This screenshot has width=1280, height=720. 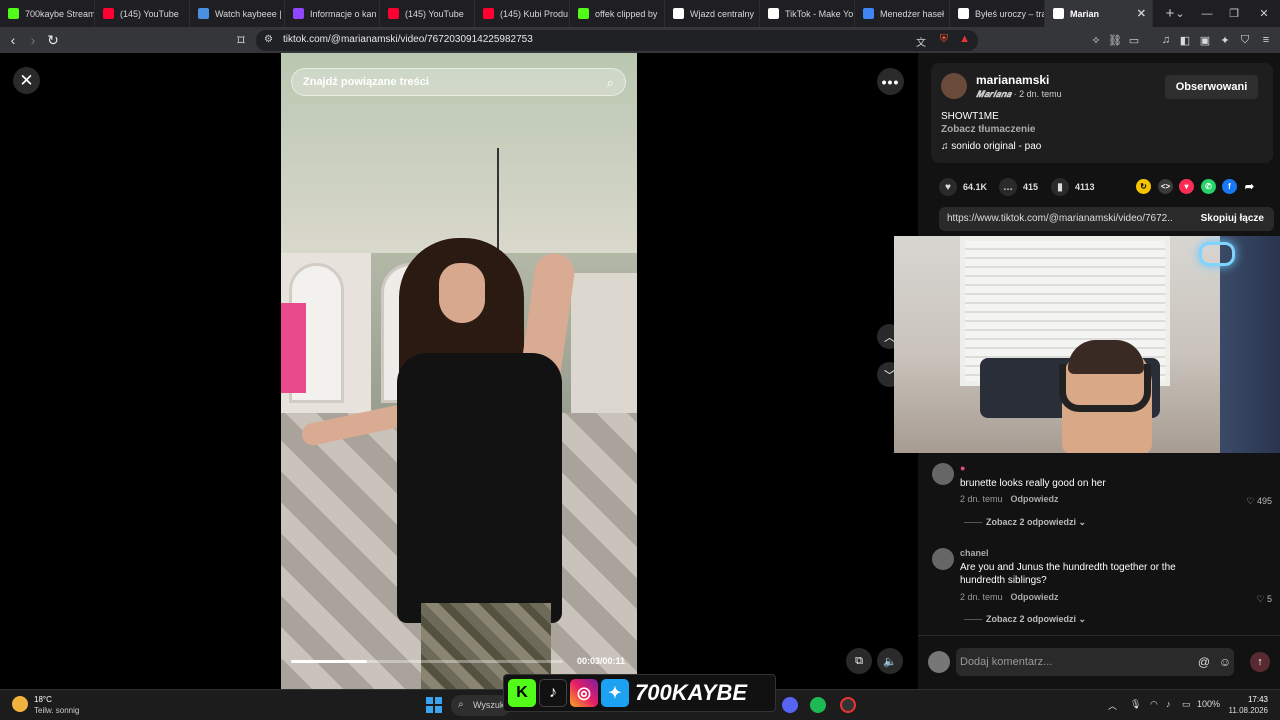 What do you see at coordinates (1205, 40) in the screenshot?
I see `wallet-icon: ▣` at bounding box center [1205, 40].